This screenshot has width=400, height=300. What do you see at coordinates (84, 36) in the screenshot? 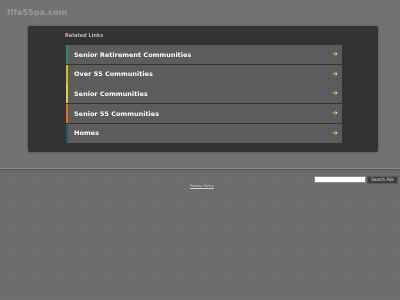
I see `related-links-title: Related Links` at bounding box center [84, 36].